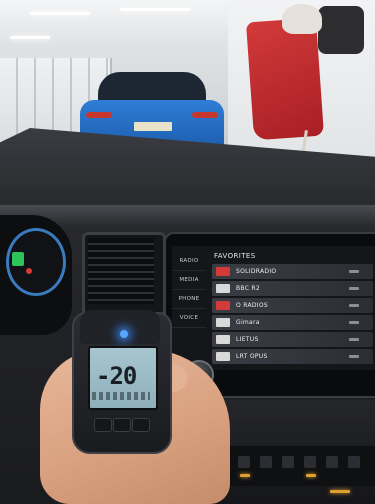  I want to click on station-row: O RADIOS, so click(292, 305).